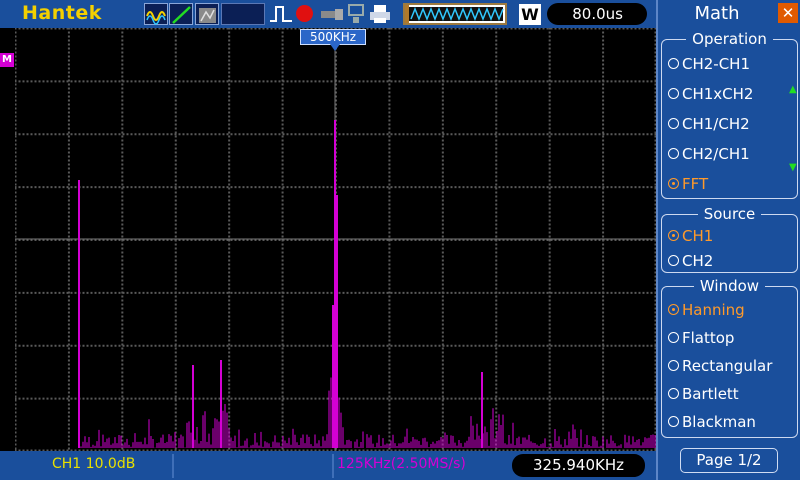 This screenshot has width=800, height=480. What do you see at coordinates (7, 60) in the screenshot?
I see `math-channel-marker: M` at bounding box center [7, 60].